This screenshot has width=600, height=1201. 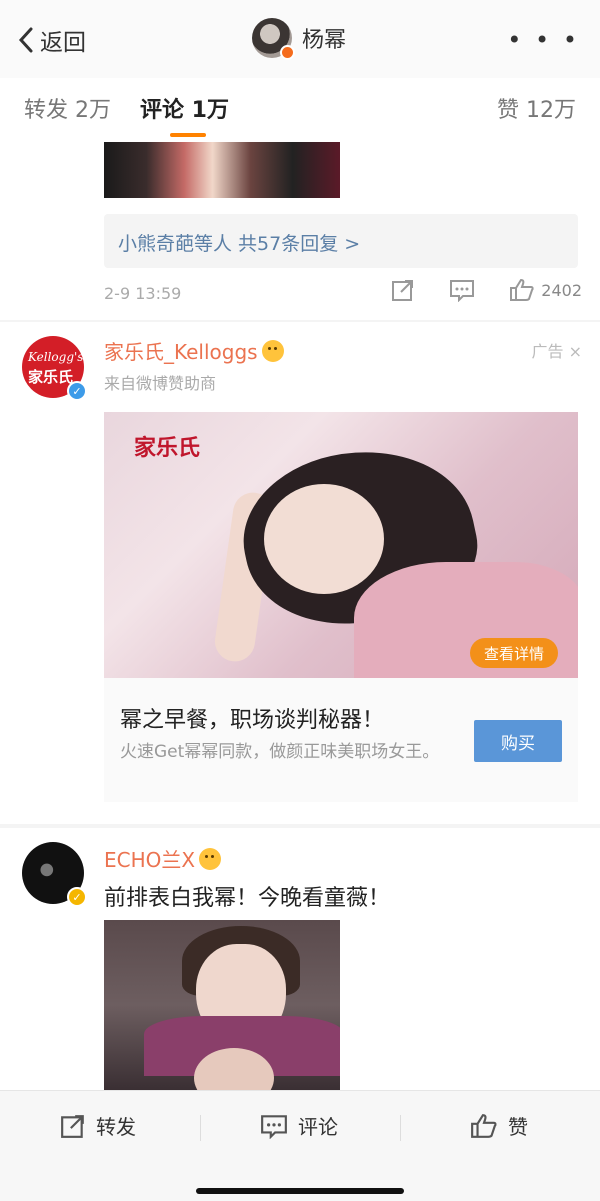 What do you see at coordinates (181, 352) in the screenshot?
I see `ad-account-name-text: 家乐氏_Kelloggs` at bounding box center [181, 352].